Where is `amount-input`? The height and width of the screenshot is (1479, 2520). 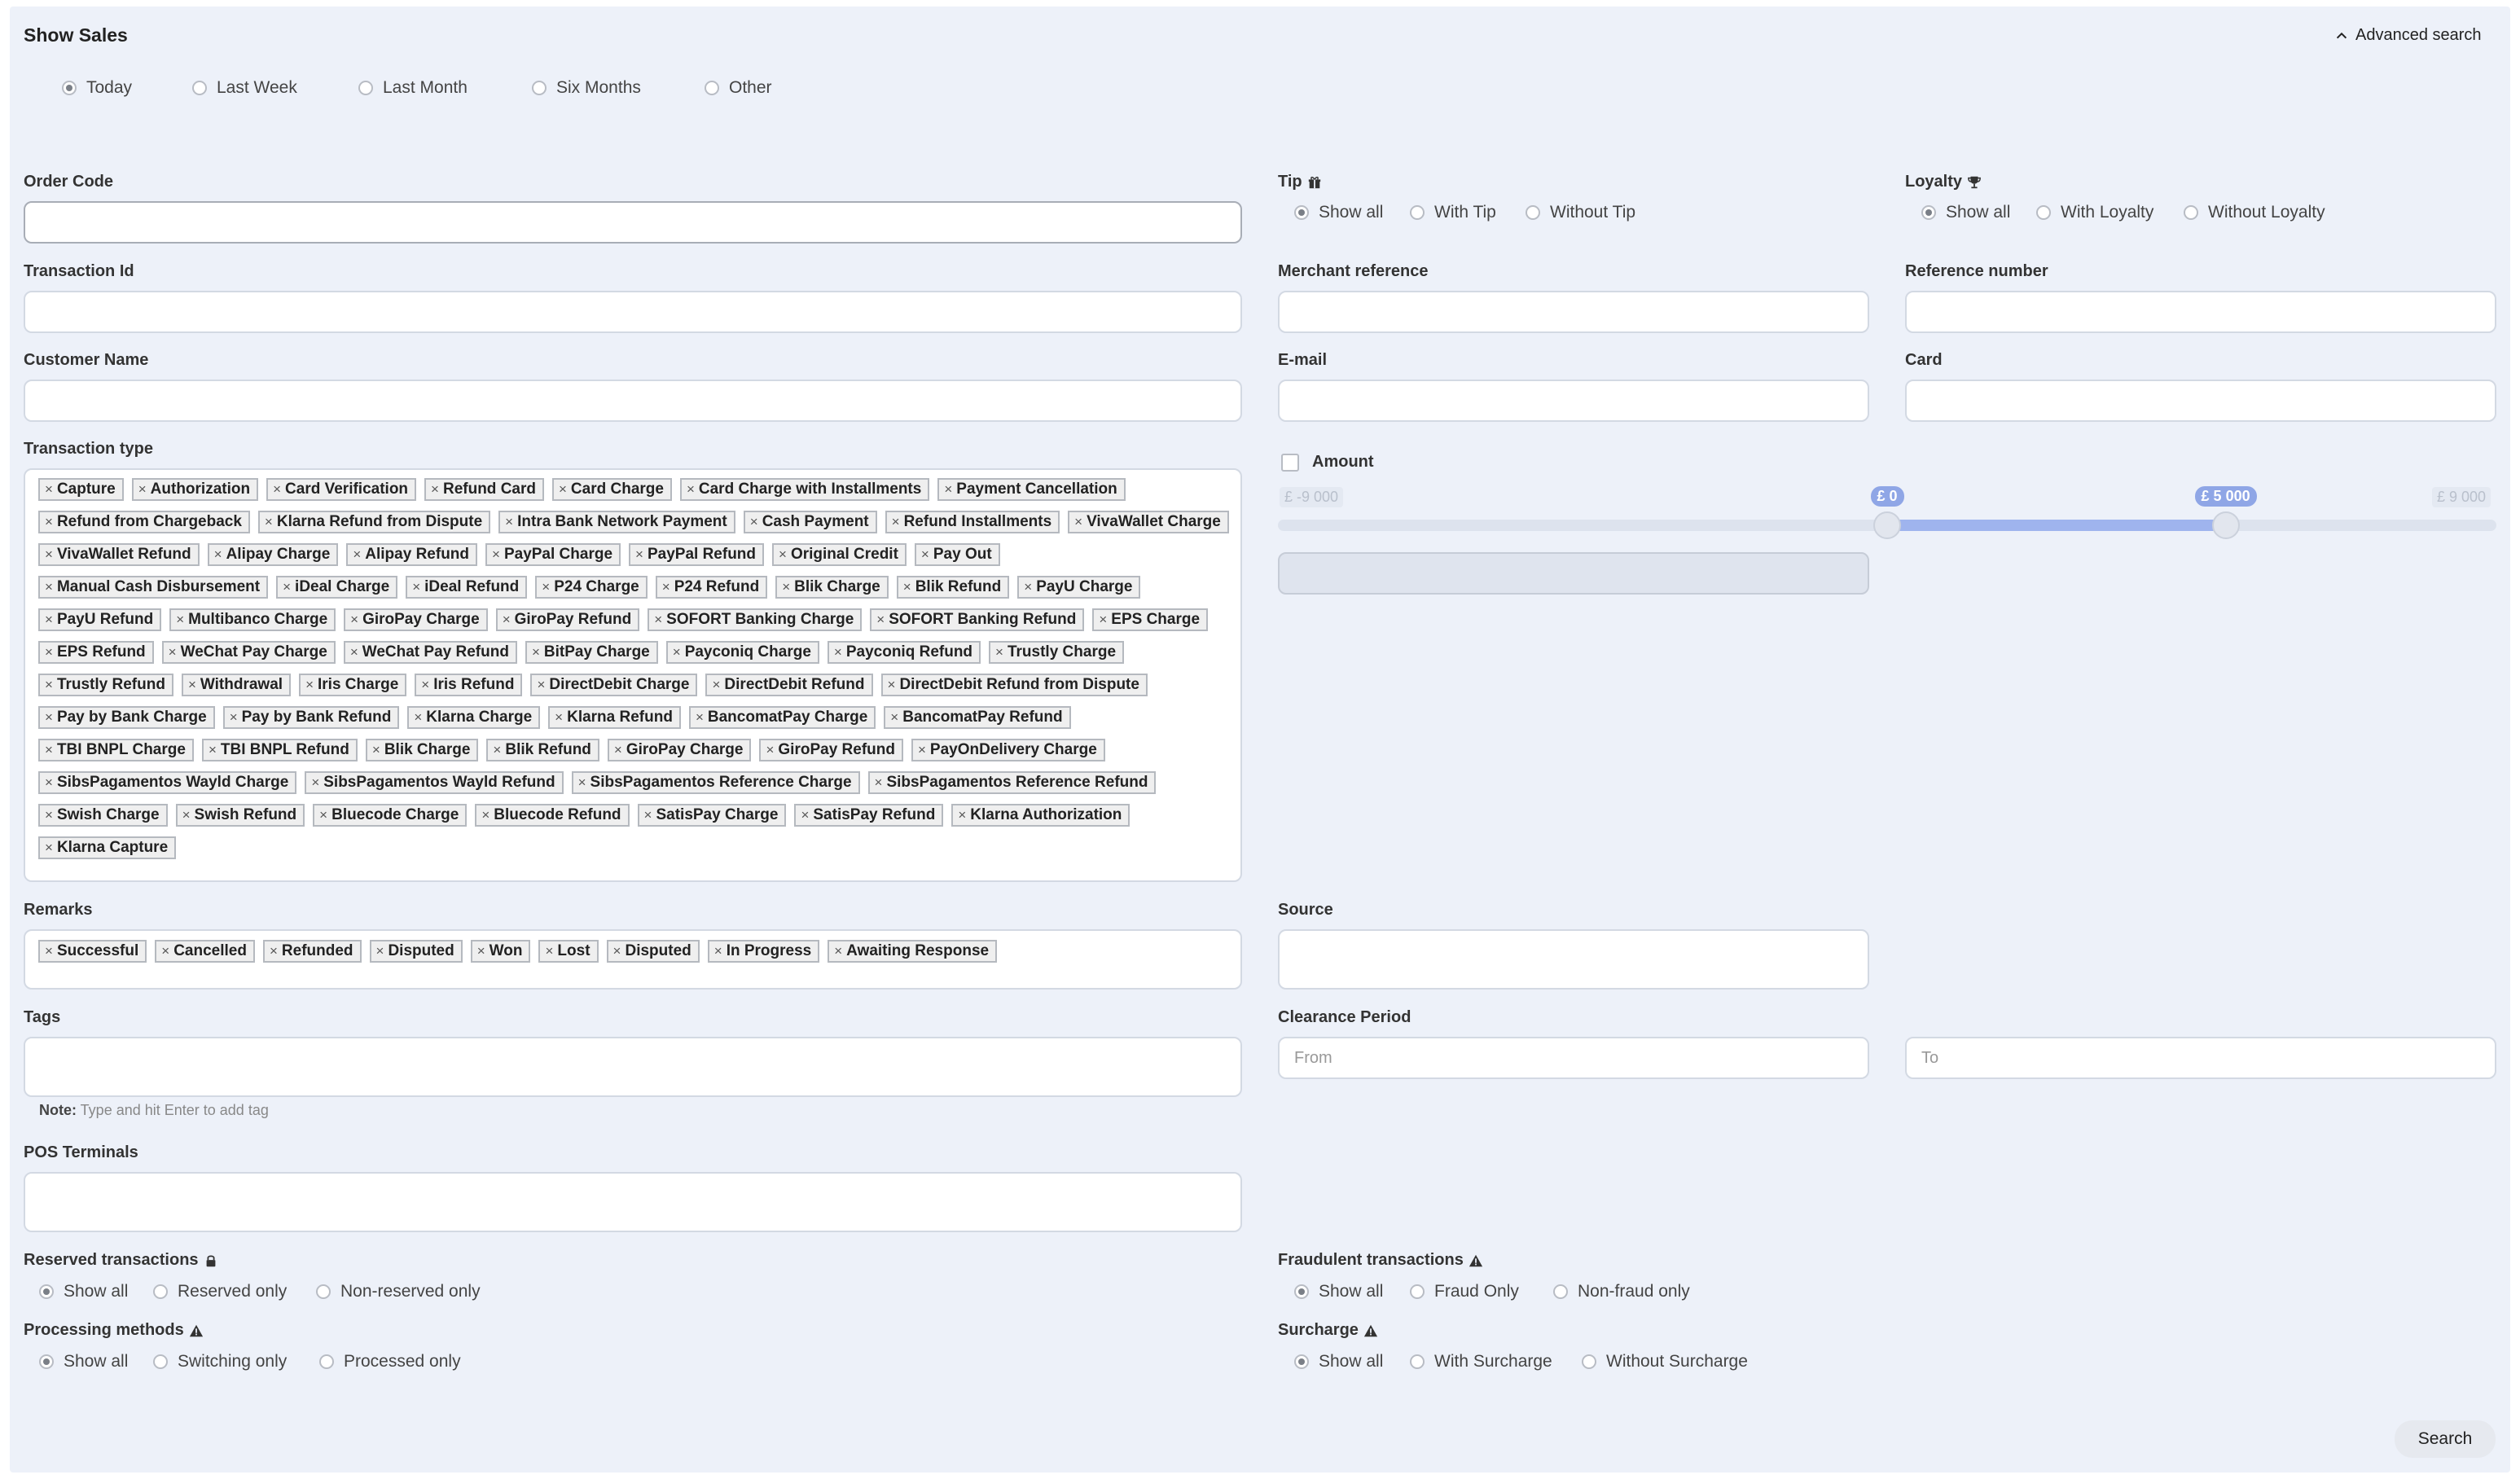 amount-input is located at coordinates (1574, 573).